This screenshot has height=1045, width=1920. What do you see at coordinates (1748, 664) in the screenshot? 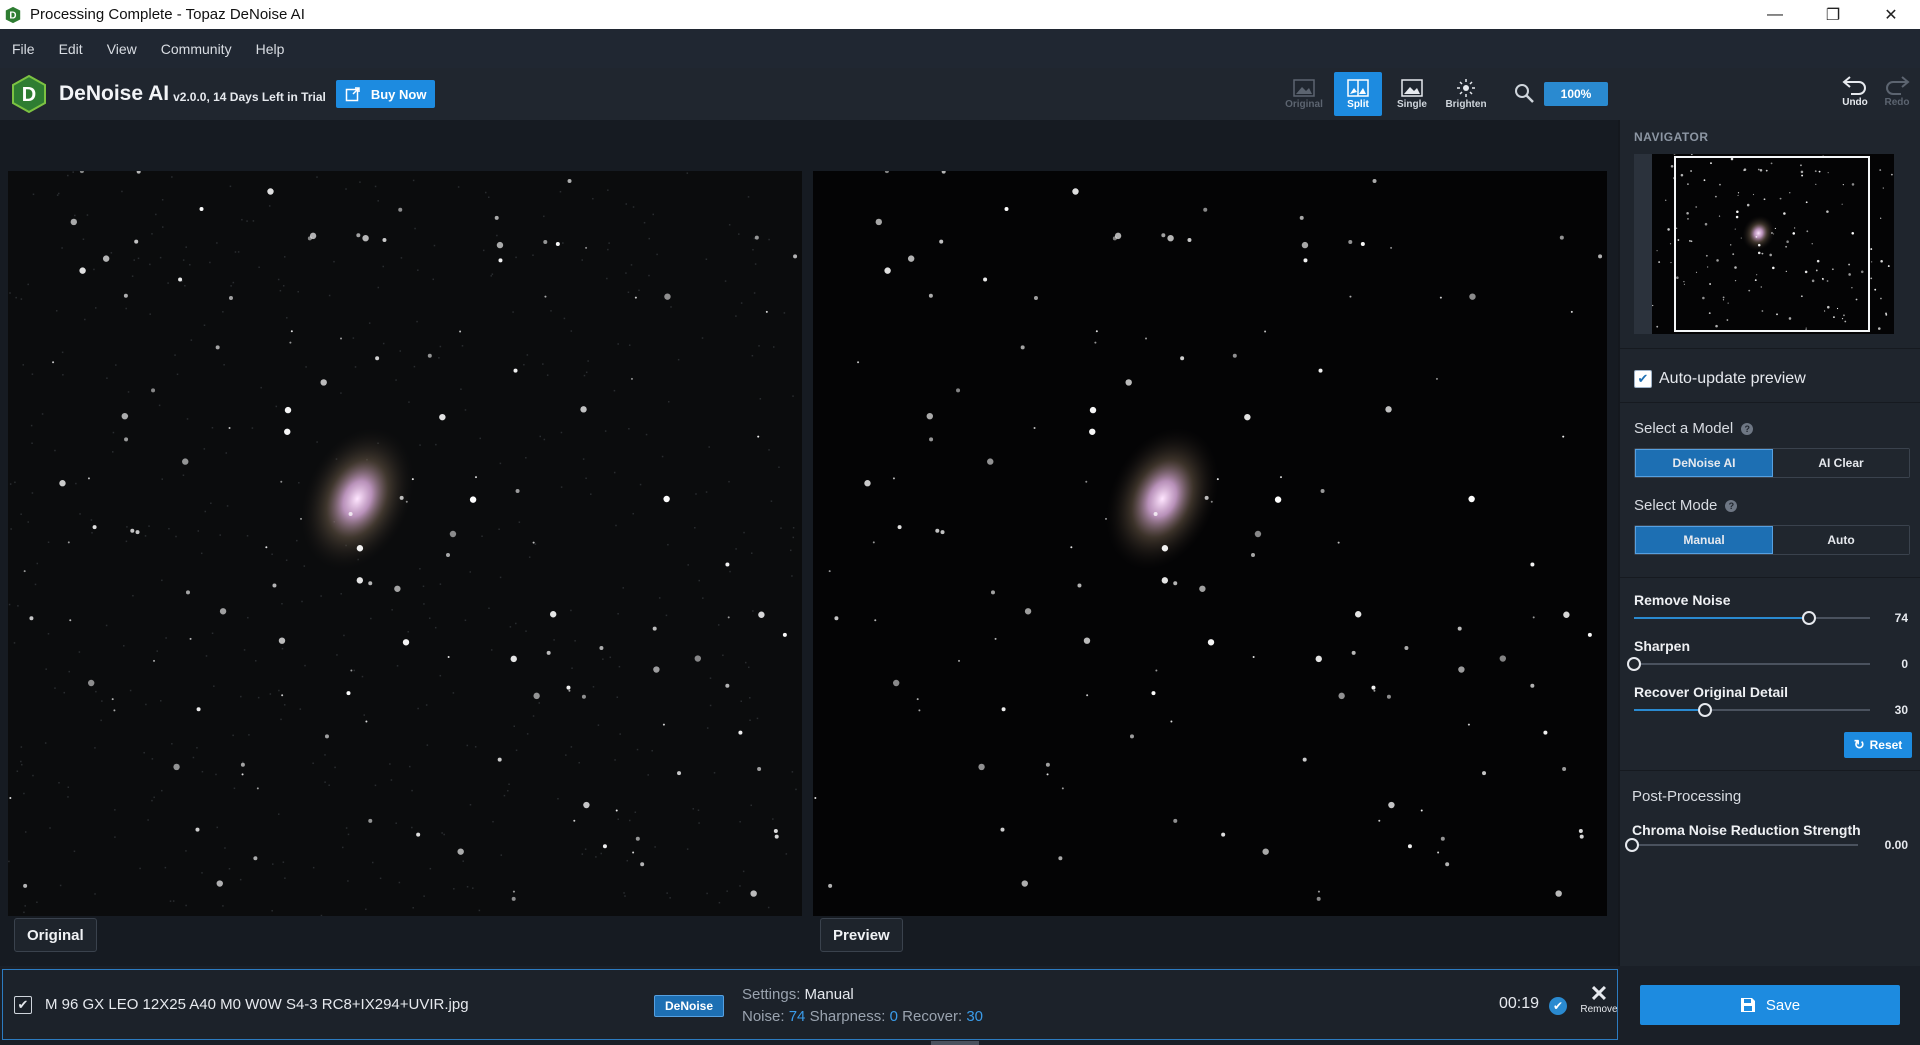
I see `sharpen-track` at bounding box center [1748, 664].